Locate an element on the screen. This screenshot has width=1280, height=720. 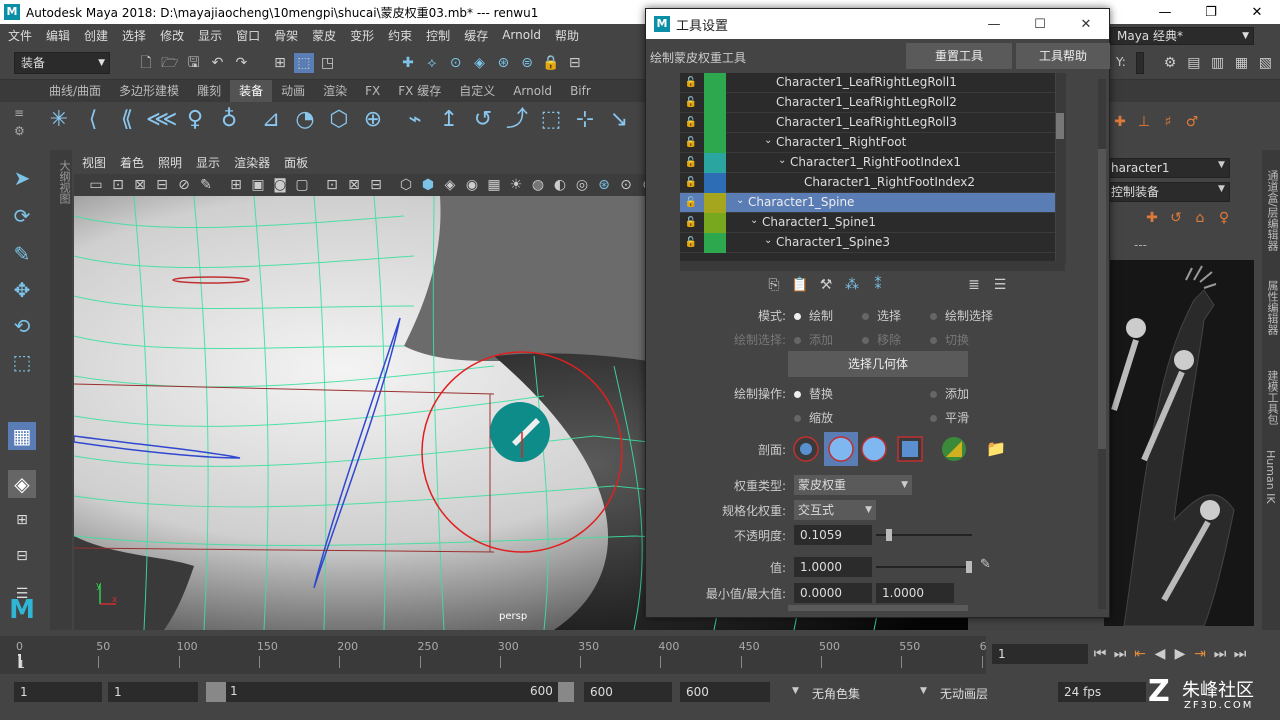
shelf-tab: Bifr is located at coordinates (580, 91).